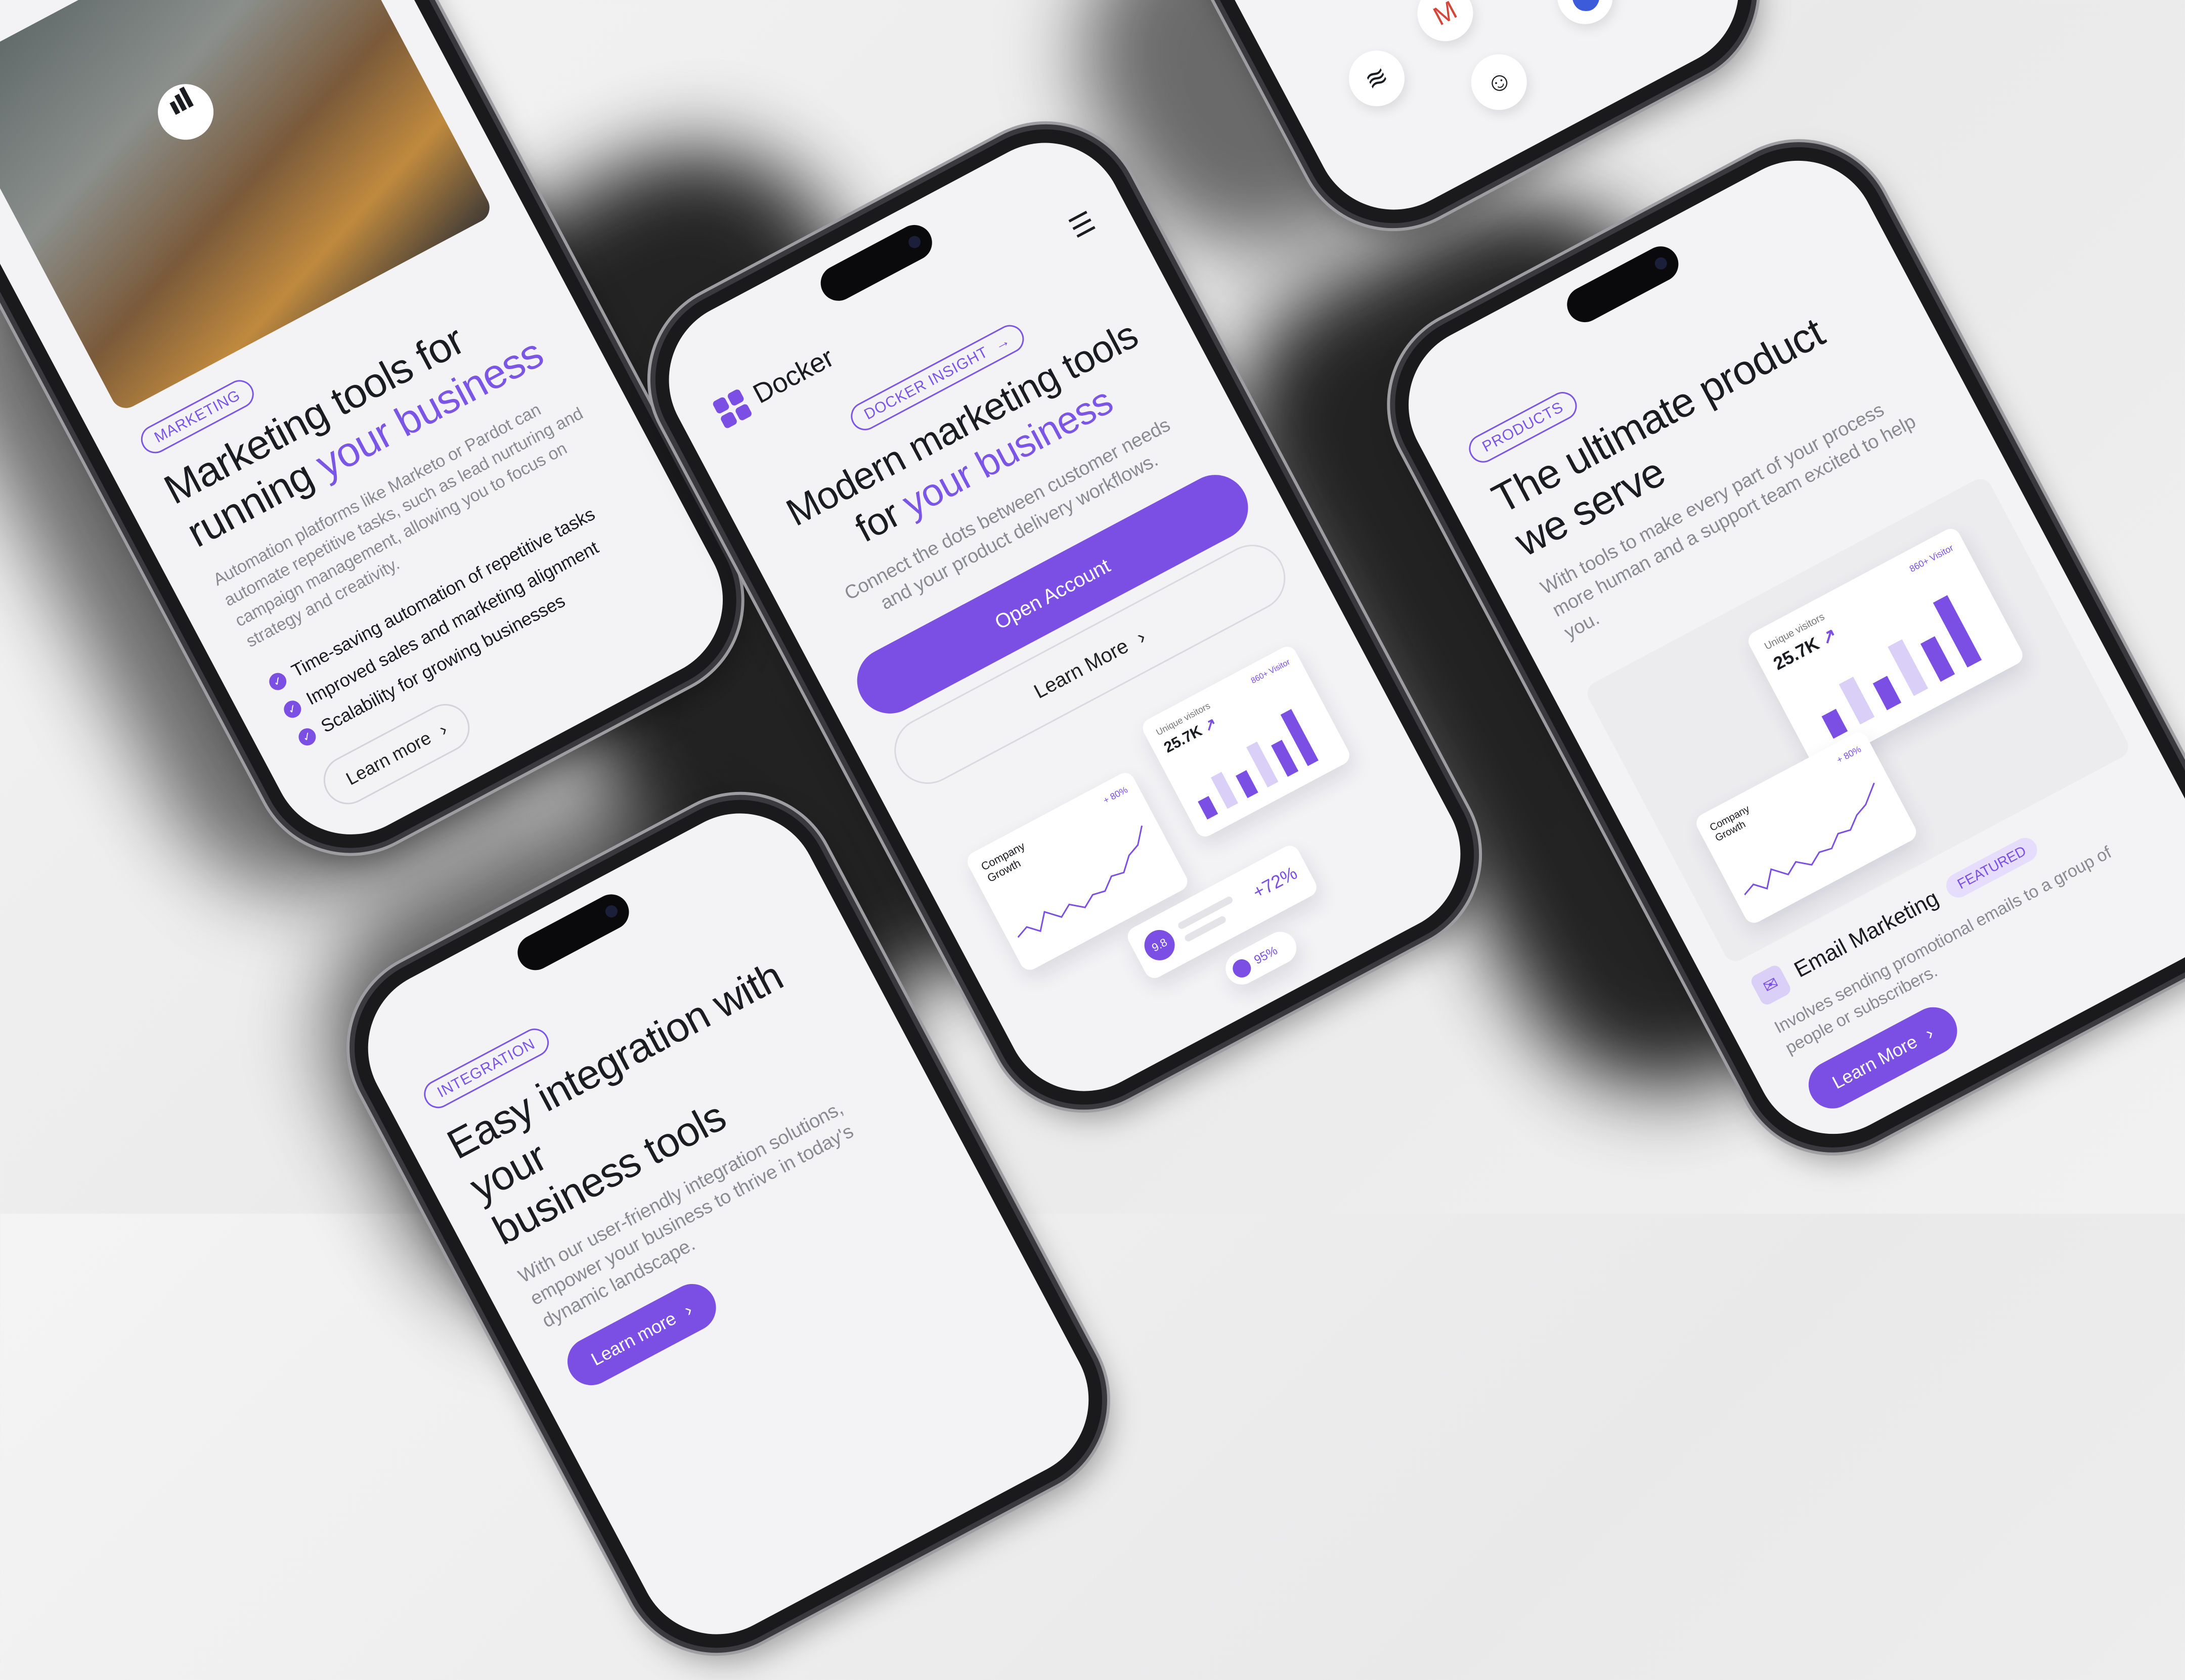 The image size is (2185, 1680). I want to click on hamburger-menu-icon: ☰, so click(1083, 224).